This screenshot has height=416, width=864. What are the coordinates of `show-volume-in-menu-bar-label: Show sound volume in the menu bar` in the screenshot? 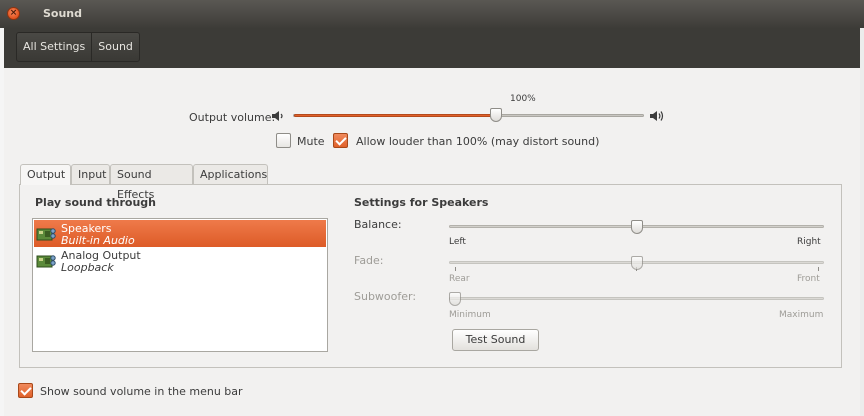 It's located at (141, 391).